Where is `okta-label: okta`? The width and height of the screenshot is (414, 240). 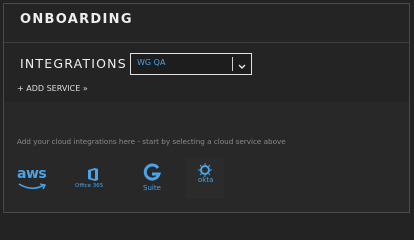 okta-label: okta is located at coordinates (206, 180).